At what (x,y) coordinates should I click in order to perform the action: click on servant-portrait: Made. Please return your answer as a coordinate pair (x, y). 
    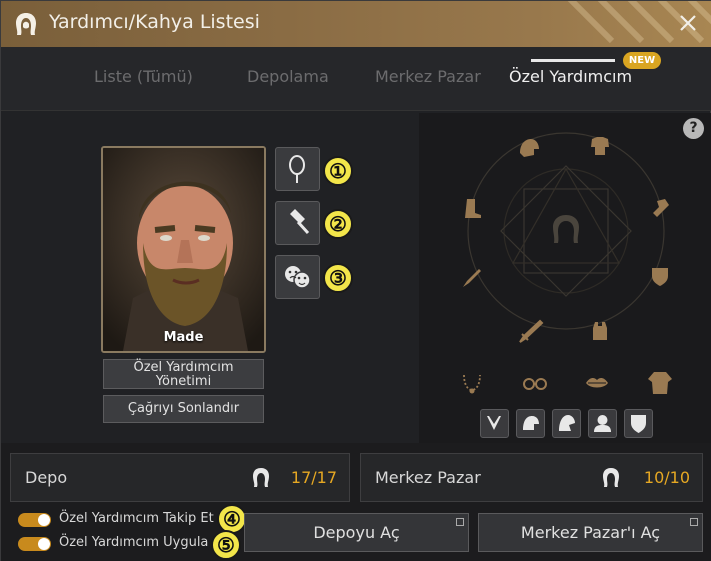
    Looking at the image, I should click on (183, 249).